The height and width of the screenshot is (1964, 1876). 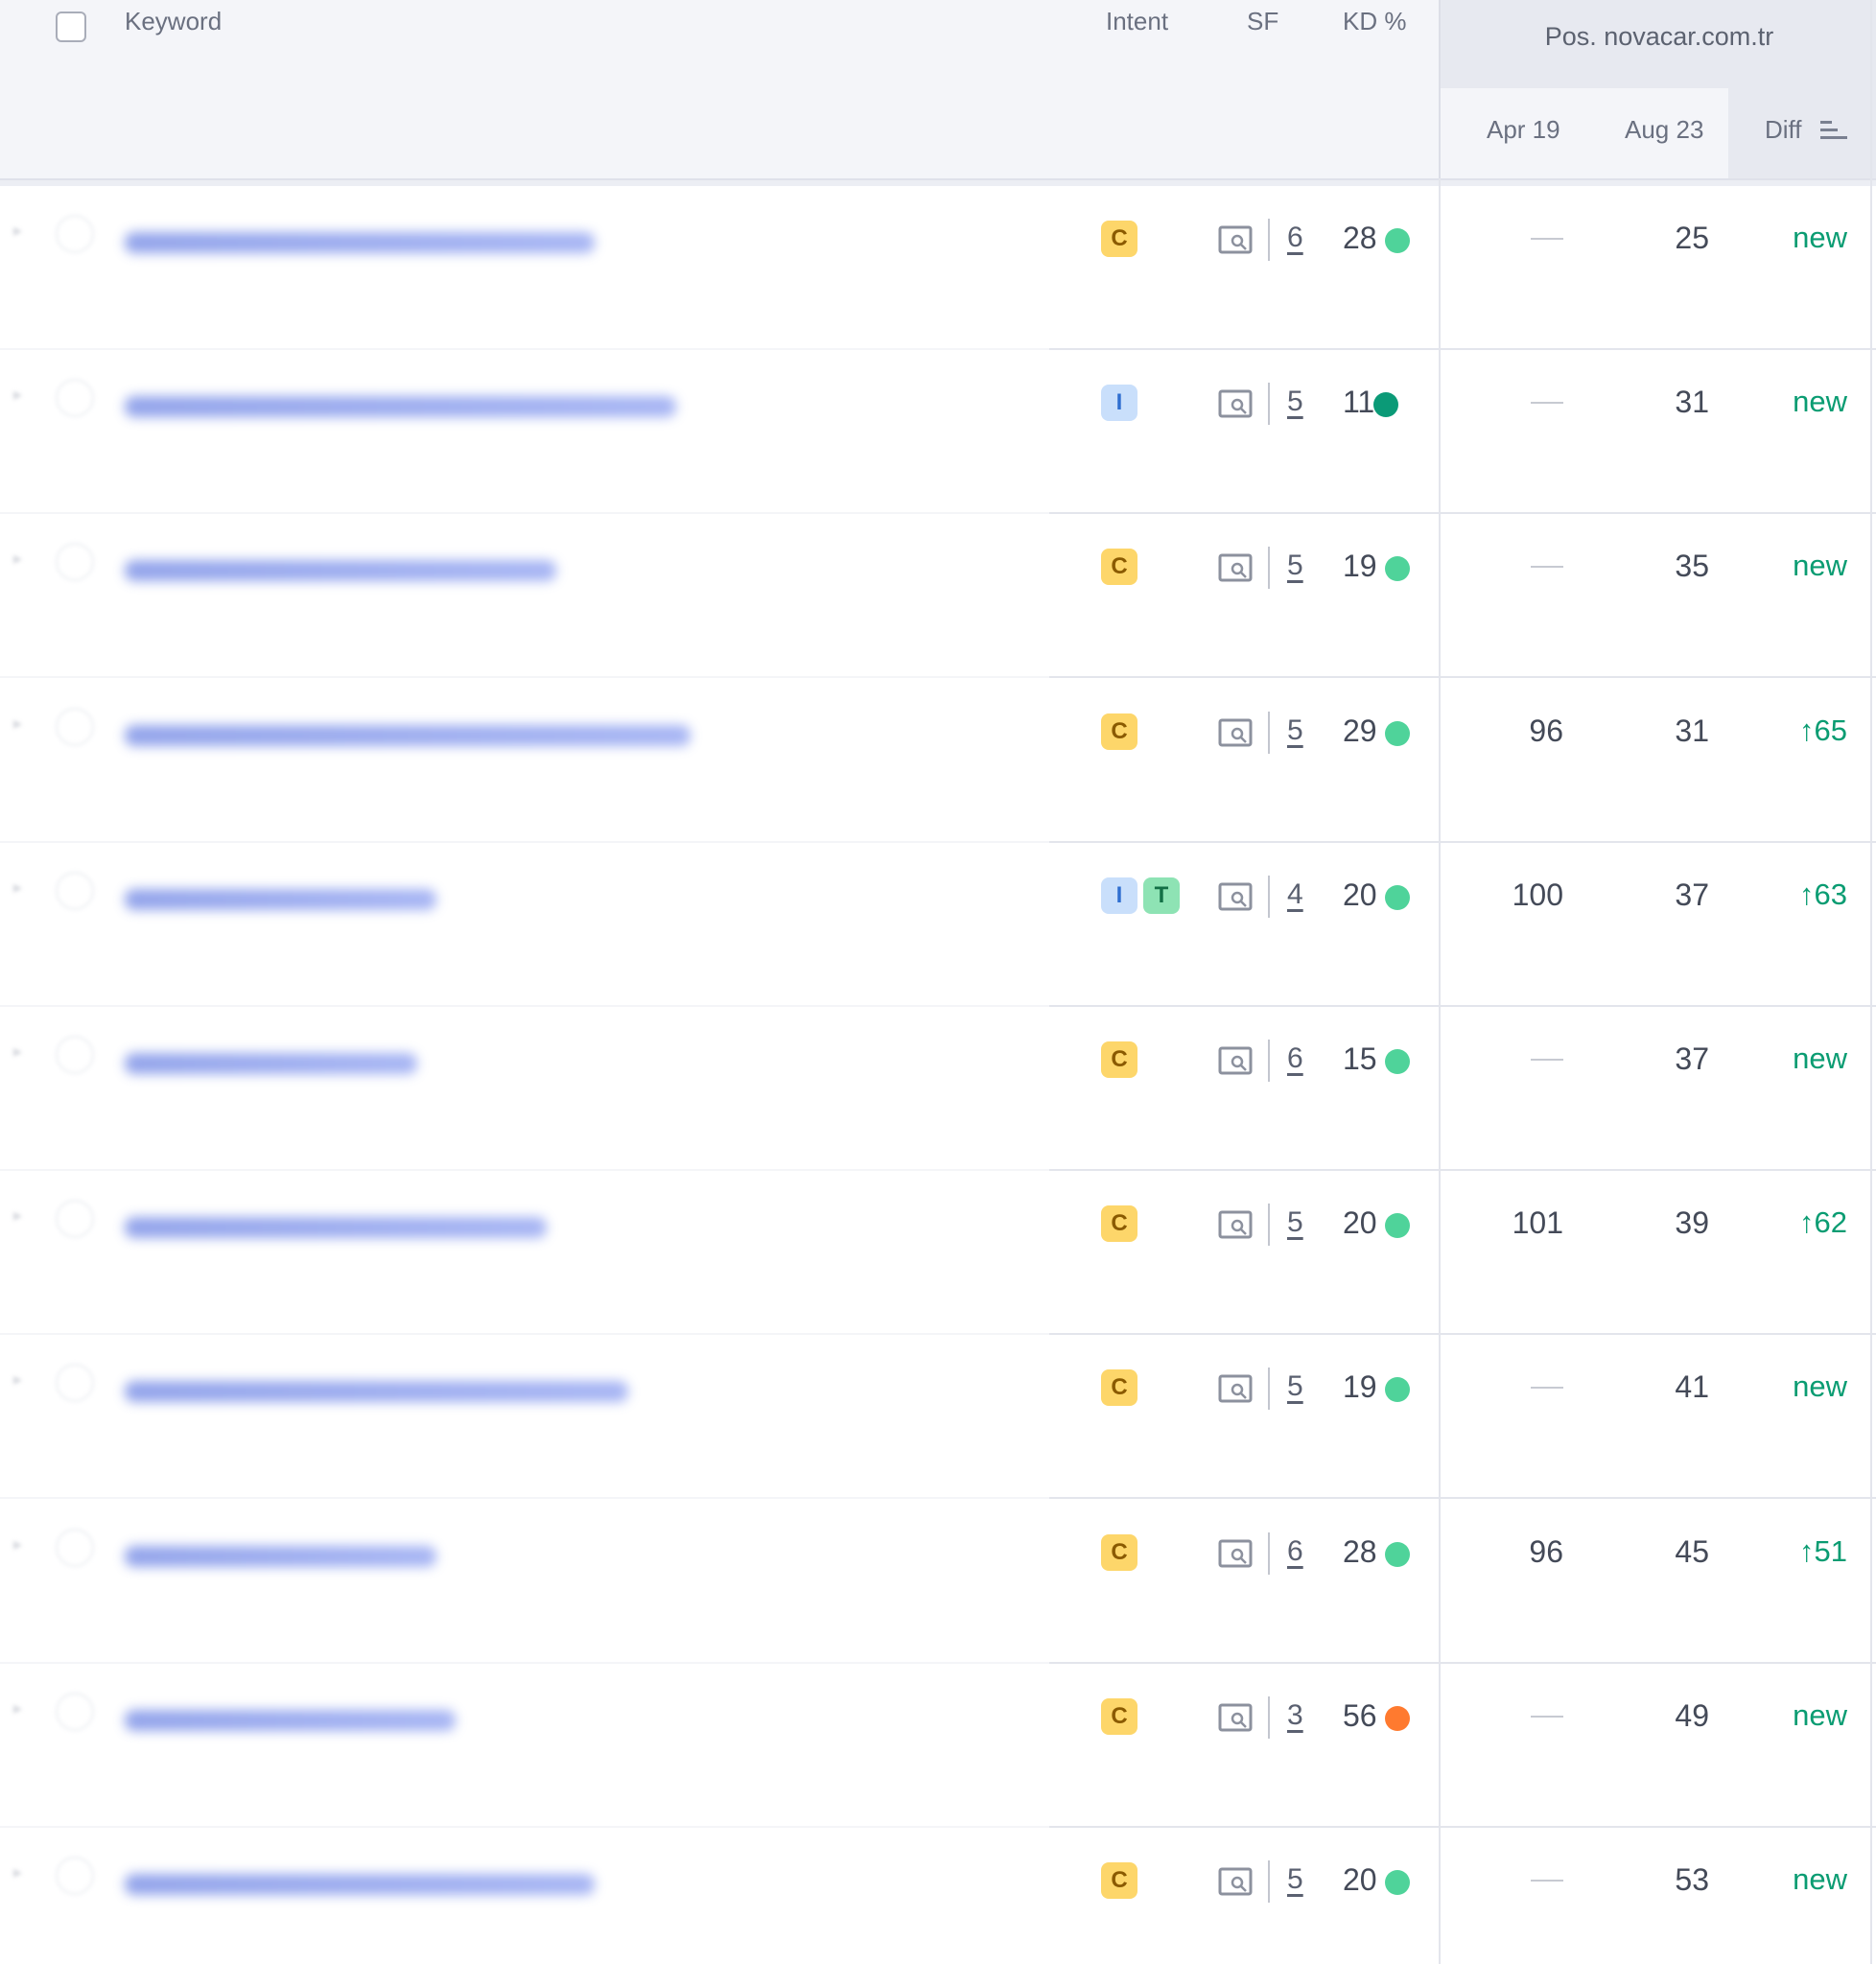 I want to click on column-date-cur: Aug 23, so click(x=1664, y=129).